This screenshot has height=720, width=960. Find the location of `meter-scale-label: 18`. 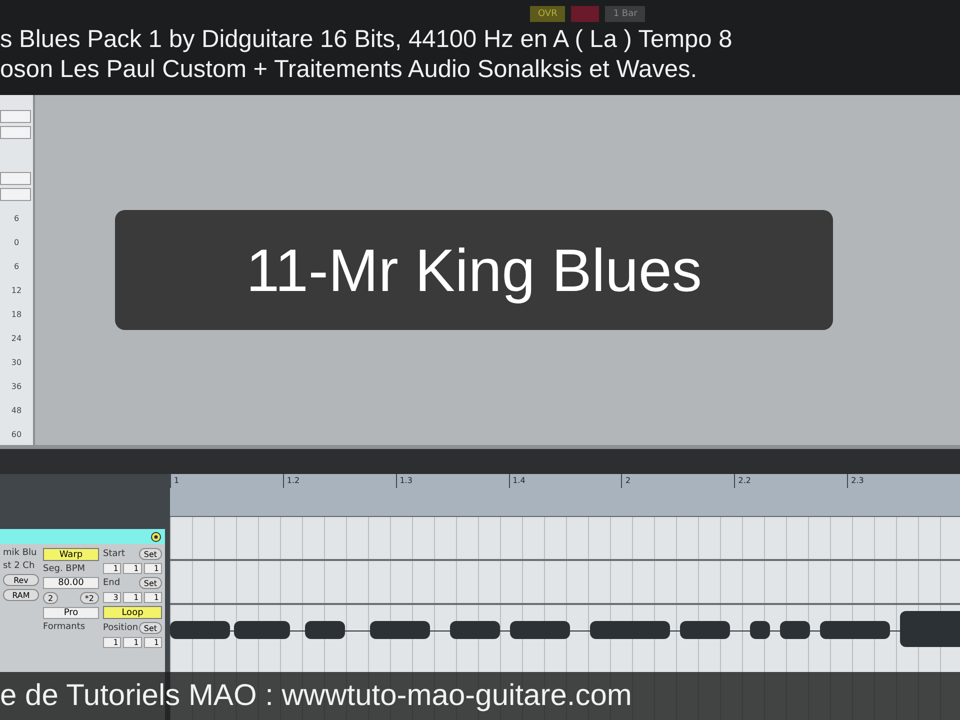

meter-scale-label: 18 is located at coordinates (16, 314).